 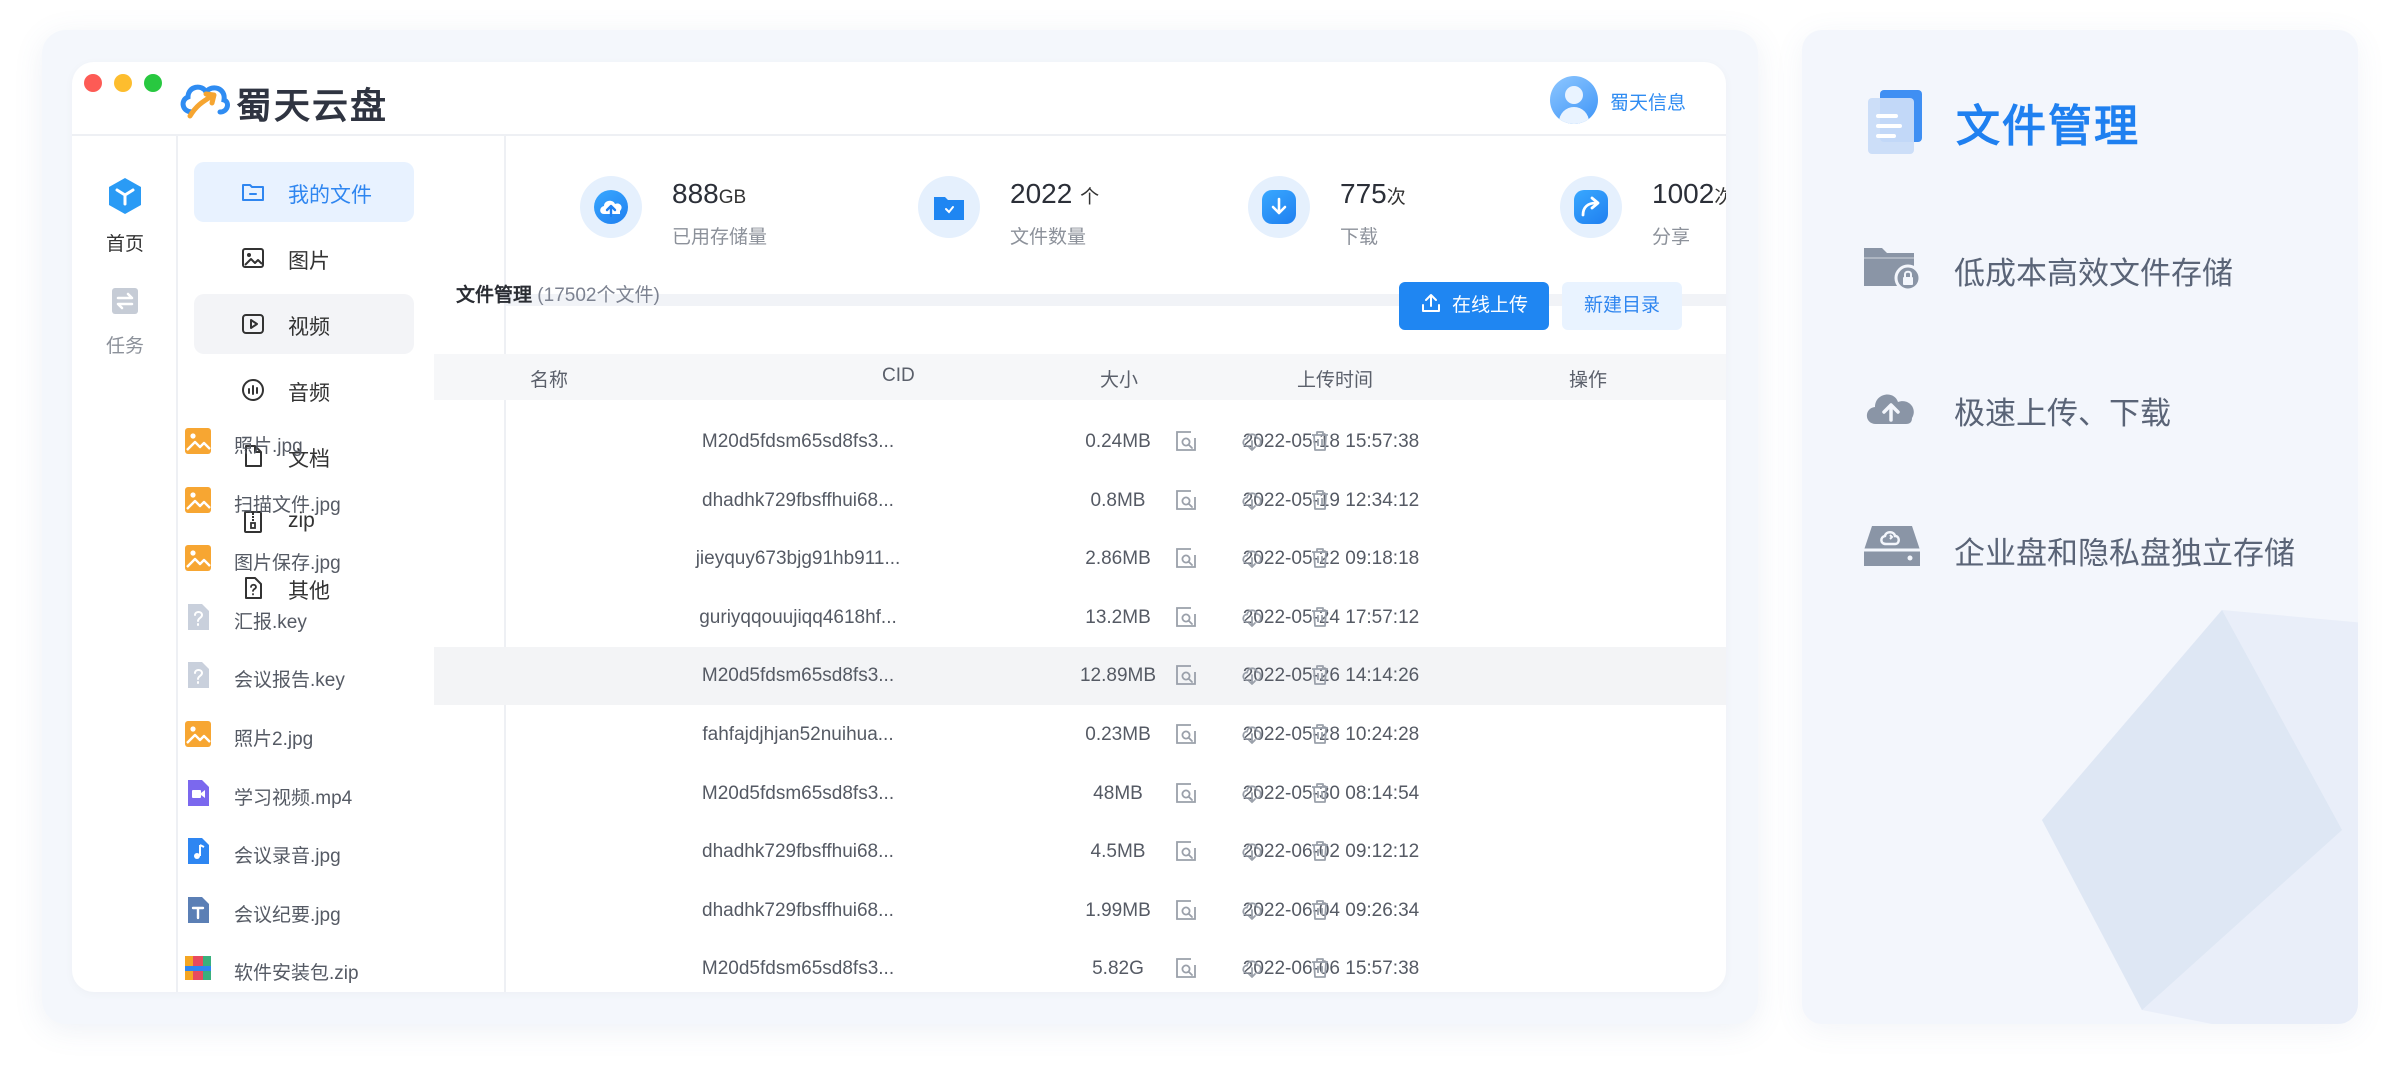 I want to click on stat-value: 775, so click(x=1363, y=193).